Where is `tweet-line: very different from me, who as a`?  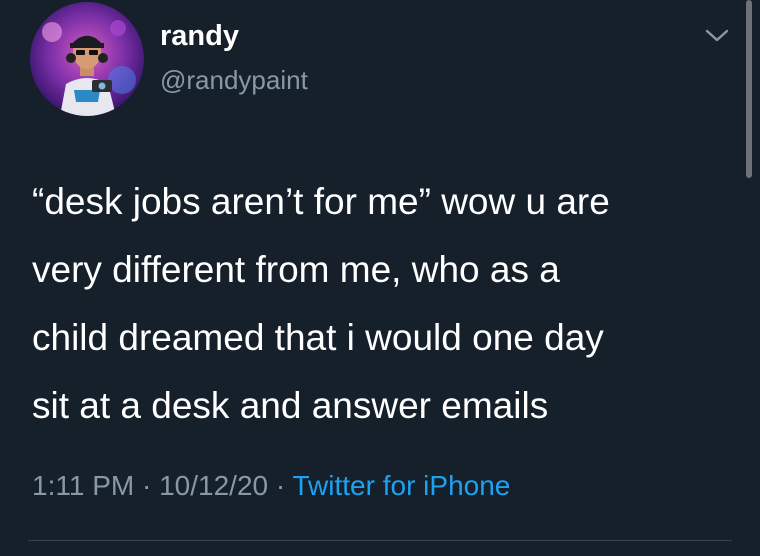 tweet-line: very different from me, who as a is located at coordinates (296, 269).